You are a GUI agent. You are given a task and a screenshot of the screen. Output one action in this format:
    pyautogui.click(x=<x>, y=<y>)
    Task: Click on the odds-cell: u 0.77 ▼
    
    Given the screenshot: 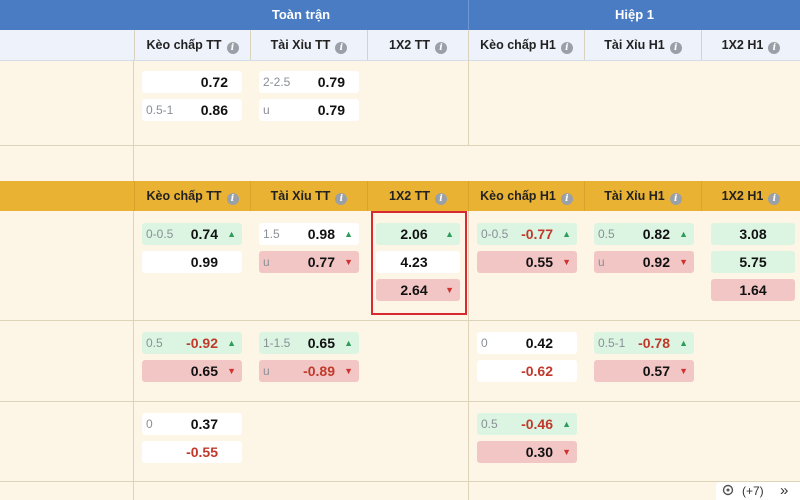 What is the action you would take?
    pyautogui.click(x=309, y=262)
    